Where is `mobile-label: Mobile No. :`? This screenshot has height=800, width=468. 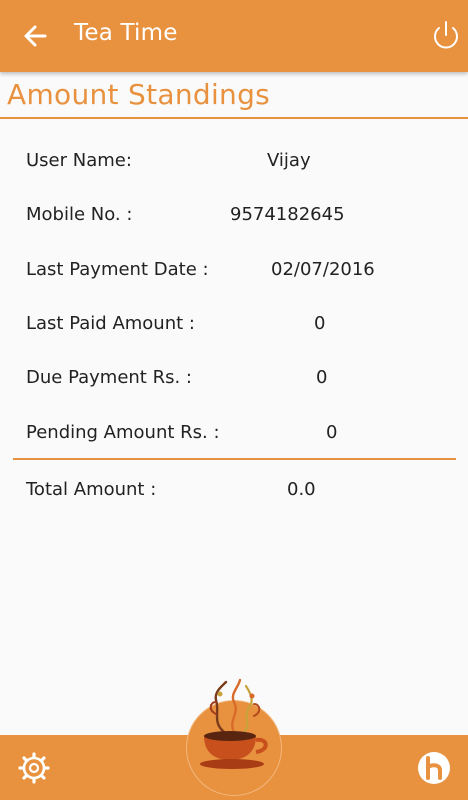 mobile-label: Mobile No. : is located at coordinates (79, 214).